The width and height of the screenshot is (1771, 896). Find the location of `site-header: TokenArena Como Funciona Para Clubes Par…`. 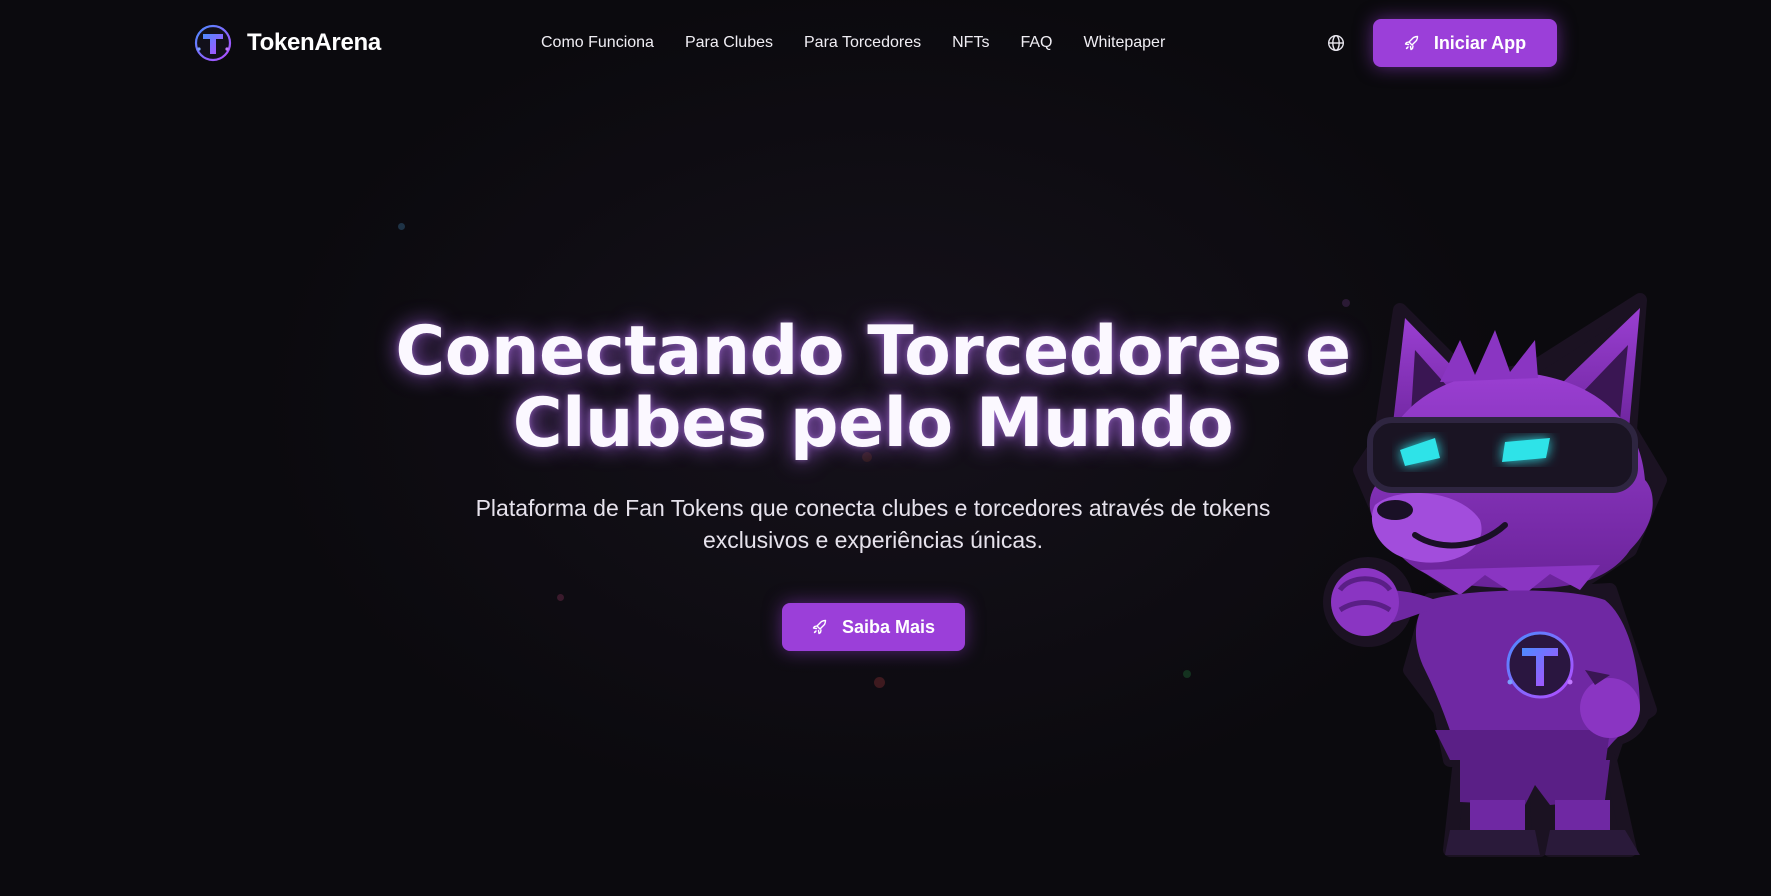

site-header: TokenArena Como Funciona Para Clubes Par… is located at coordinates (885, 43).